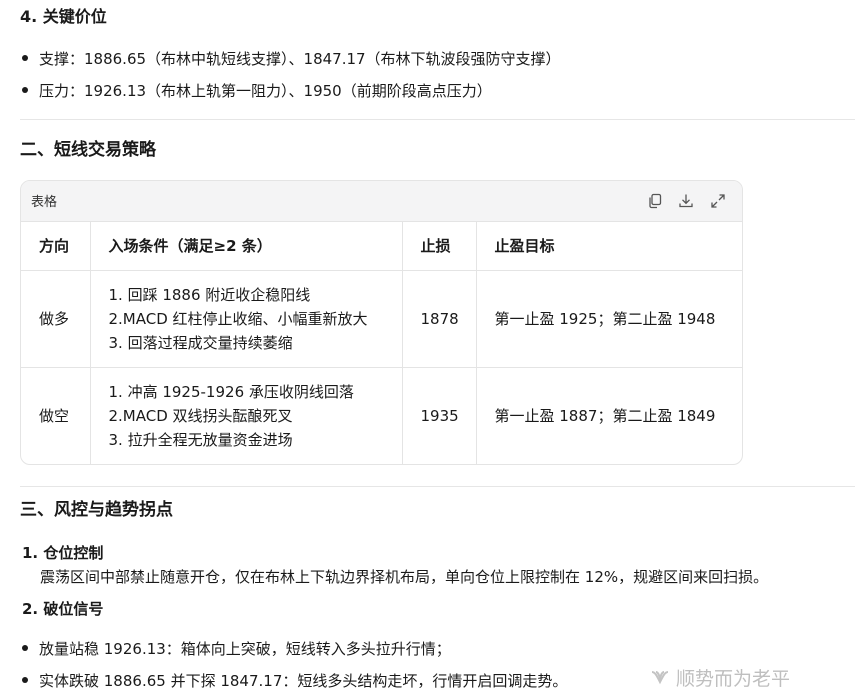  What do you see at coordinates (609, 246) in the screenshot?
I see `column-header-take-profit: 止盈目标` at bounding box center [609, 246].